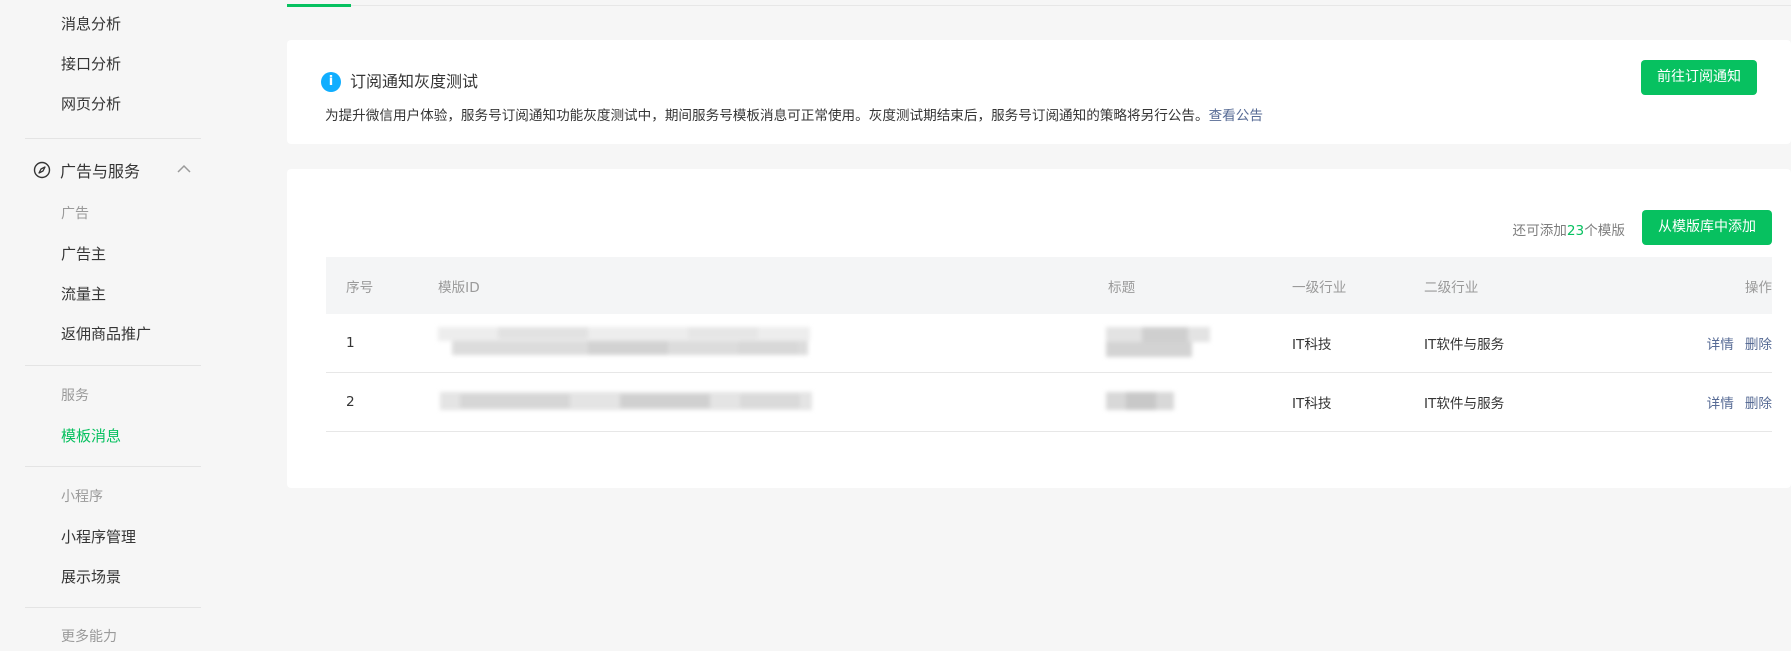 This screenshot has height=651, width=1791. Describe the element at coordinates (350, 402) in the screenshot. I see `row-index: 2` at that location.